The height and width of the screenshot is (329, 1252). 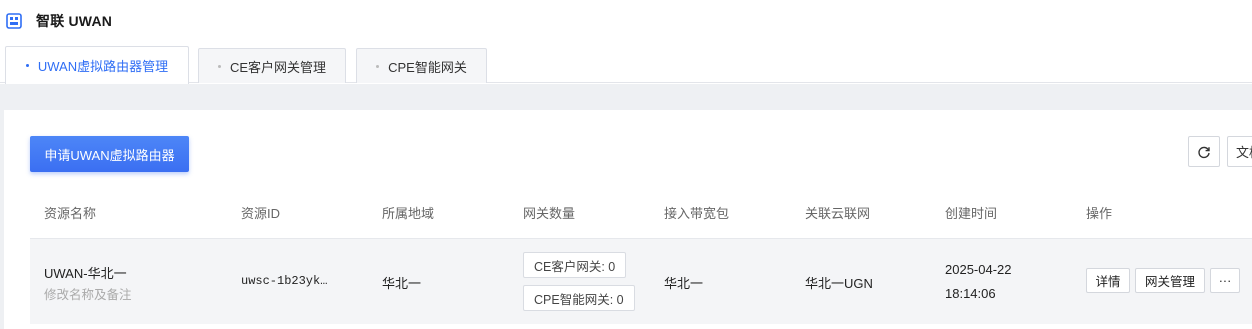 What do you see at coordinates (626, 21) in the screenshot?
I see `app-header: 智联 UWAN` at bounding box center [626, 21].